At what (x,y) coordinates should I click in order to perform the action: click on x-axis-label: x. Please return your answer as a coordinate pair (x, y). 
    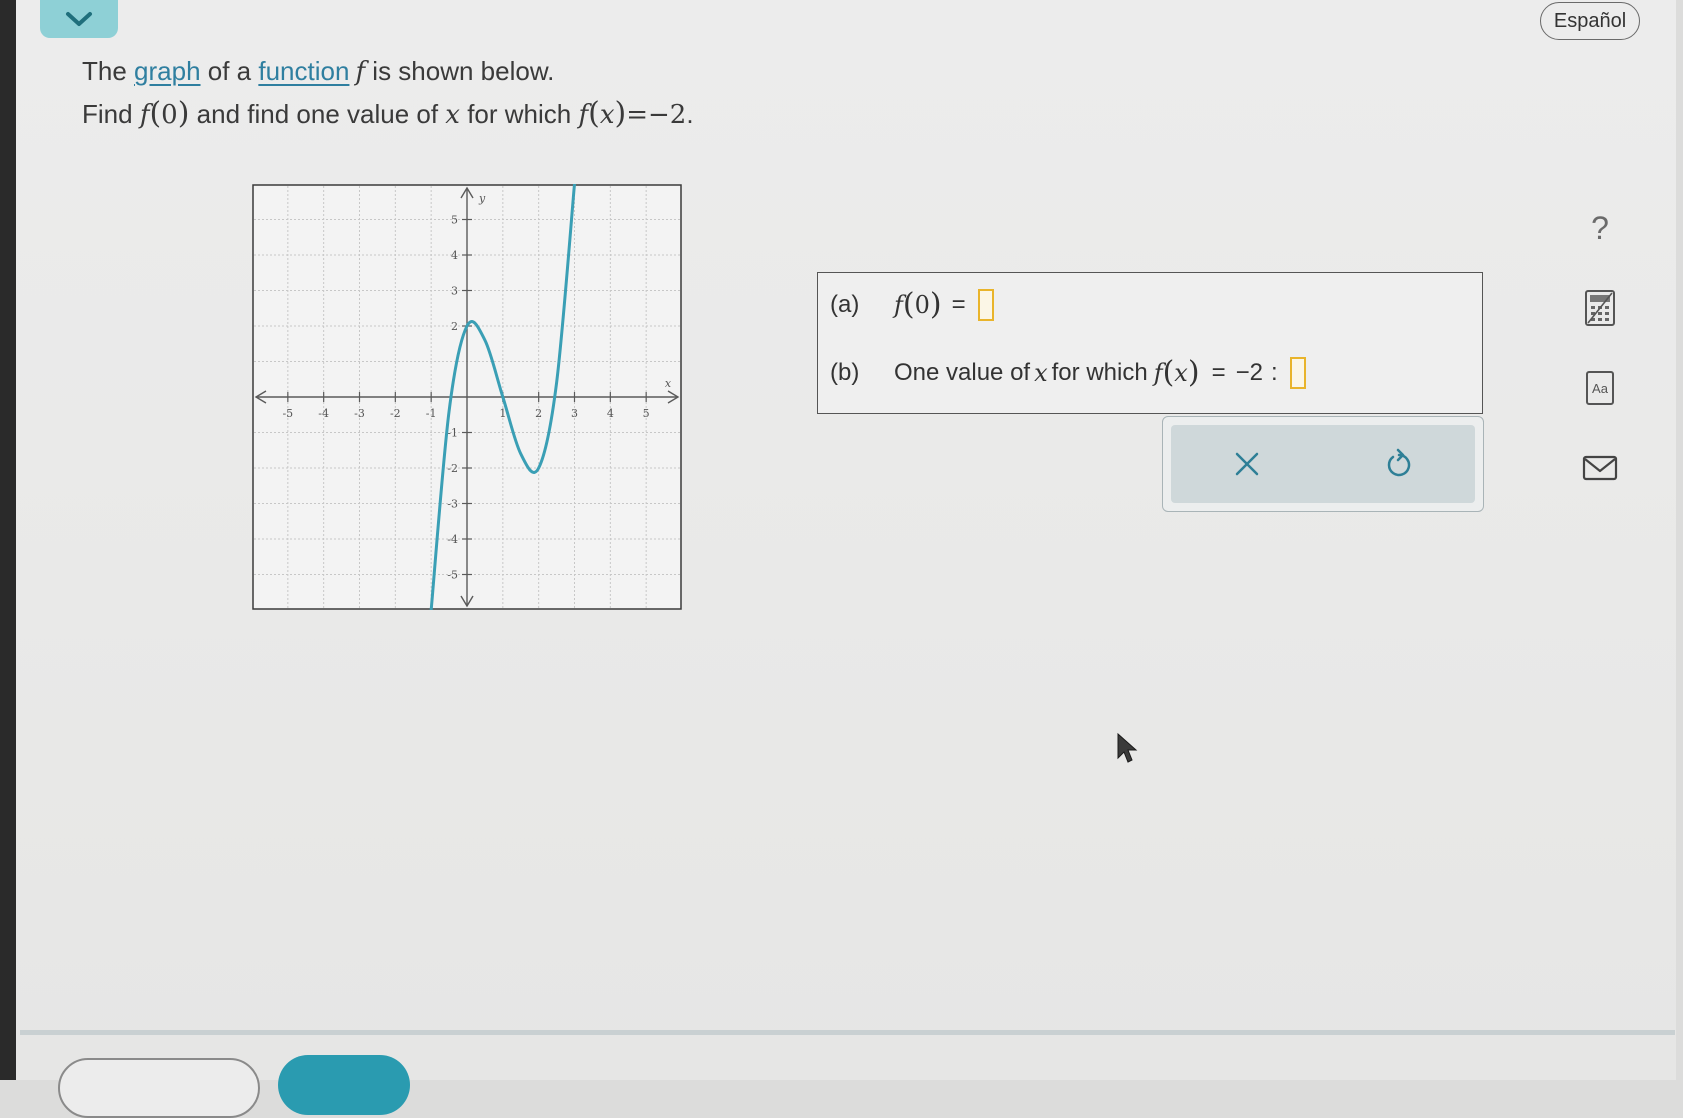
    Looking at the image, I should click on (668, 383).